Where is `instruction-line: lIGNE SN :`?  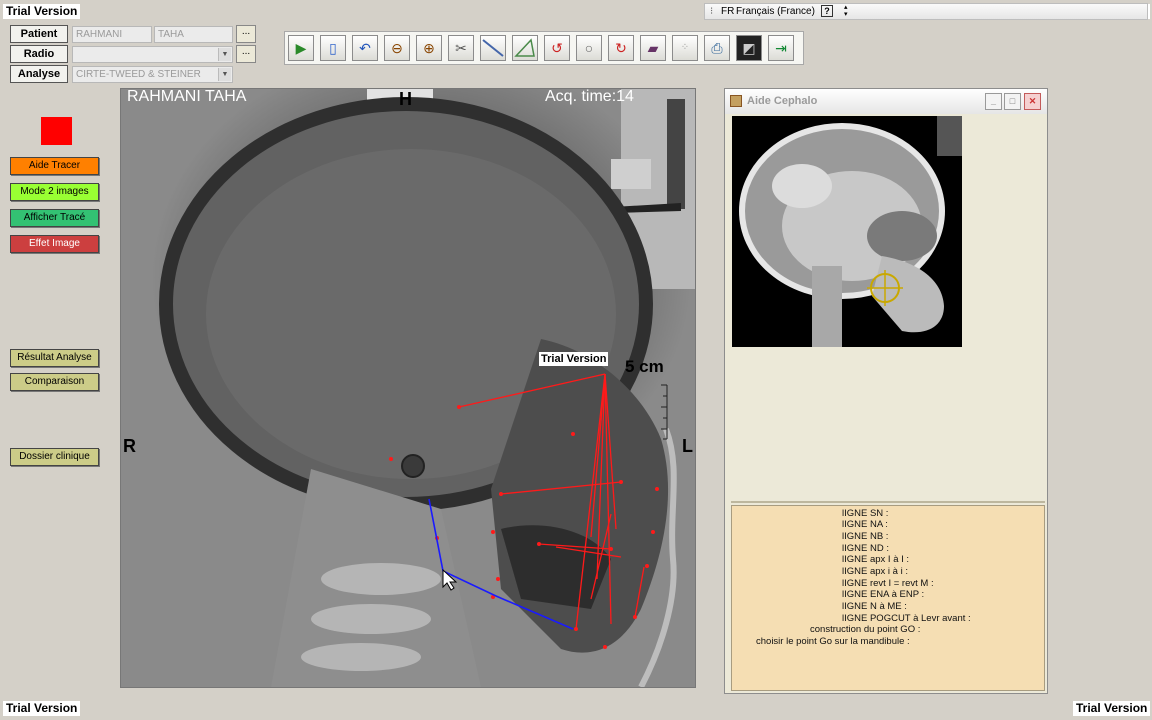 instruction-line: lIGNE SN : is located at coordinates (865, 513).